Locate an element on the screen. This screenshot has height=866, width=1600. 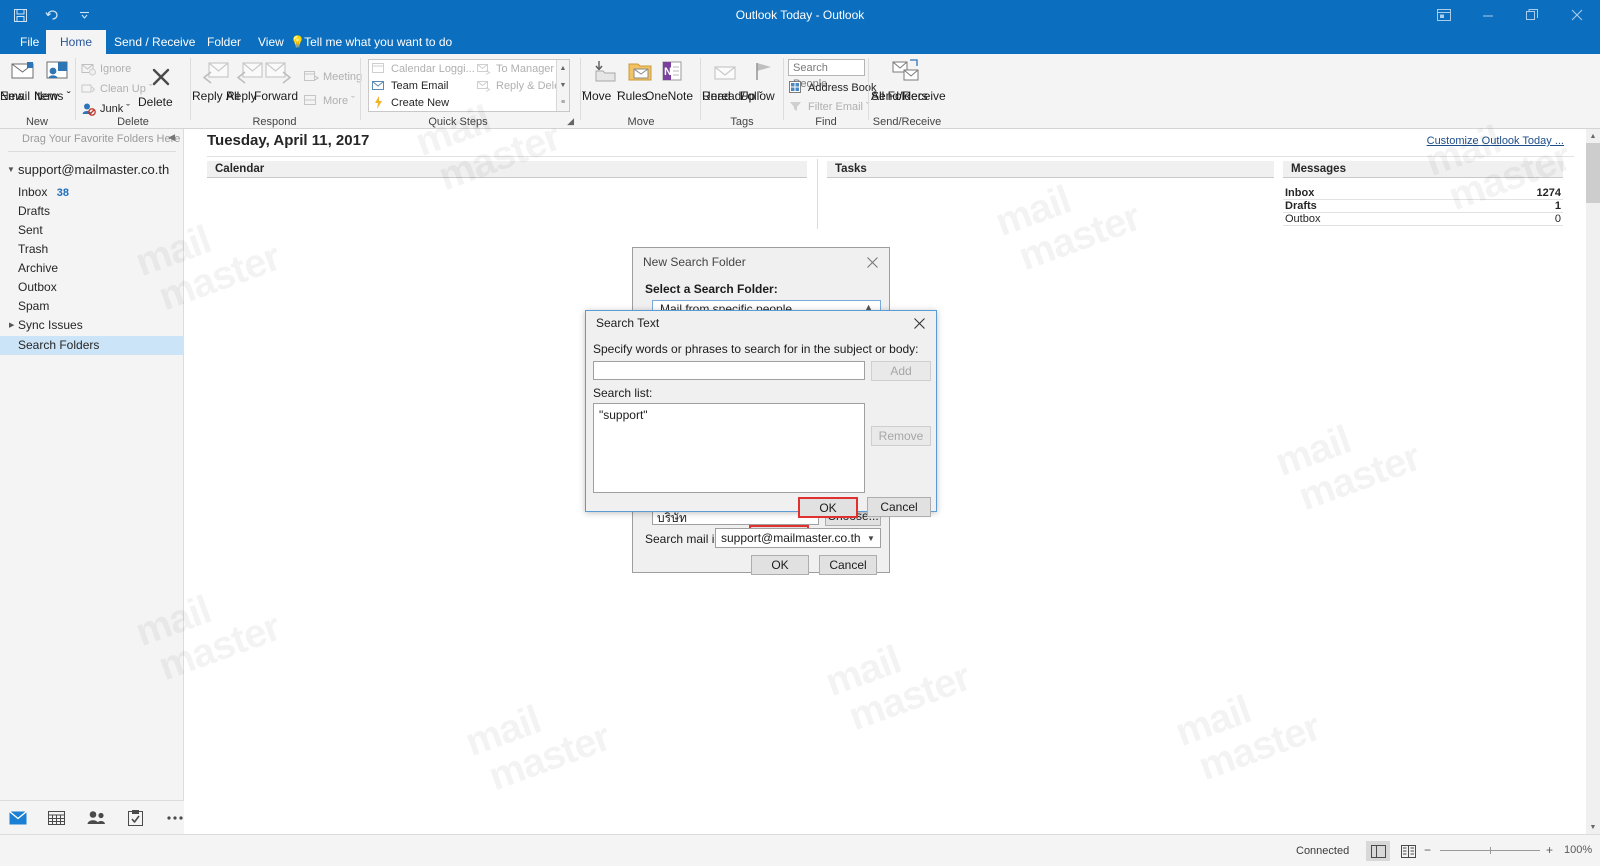
remove-button: Remove is located at coordinates (901, 436).